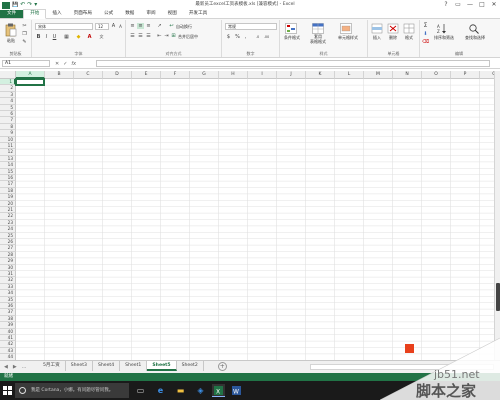 The image size is (500, 400). I want to click on tab-home: 开始, so click(35, 14).